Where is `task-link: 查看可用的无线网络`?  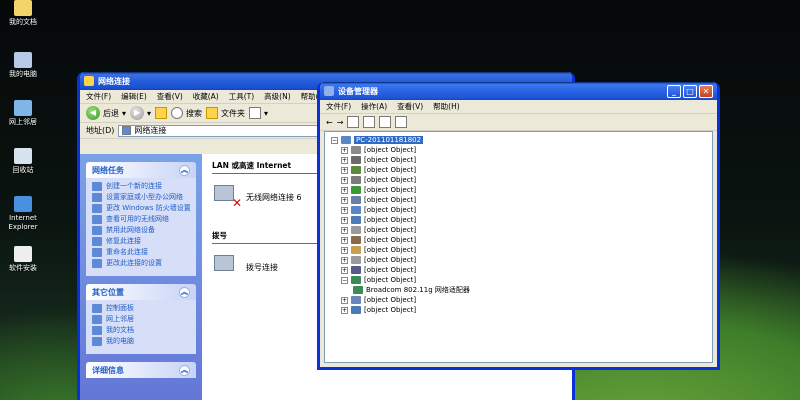
task-link: 查看可用的无线网络 is located at coordinates (142, 219).